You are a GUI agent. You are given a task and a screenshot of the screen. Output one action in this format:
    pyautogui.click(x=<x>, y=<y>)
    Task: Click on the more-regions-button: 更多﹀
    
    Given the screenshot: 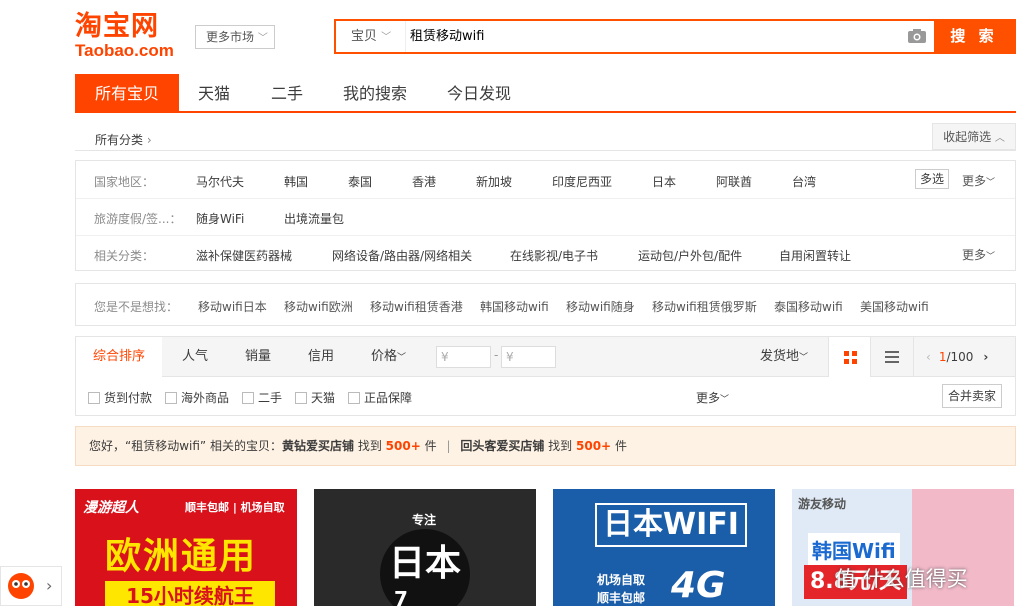 What is the action you would take?
    pyautogui.click(x=978, y=180)
    